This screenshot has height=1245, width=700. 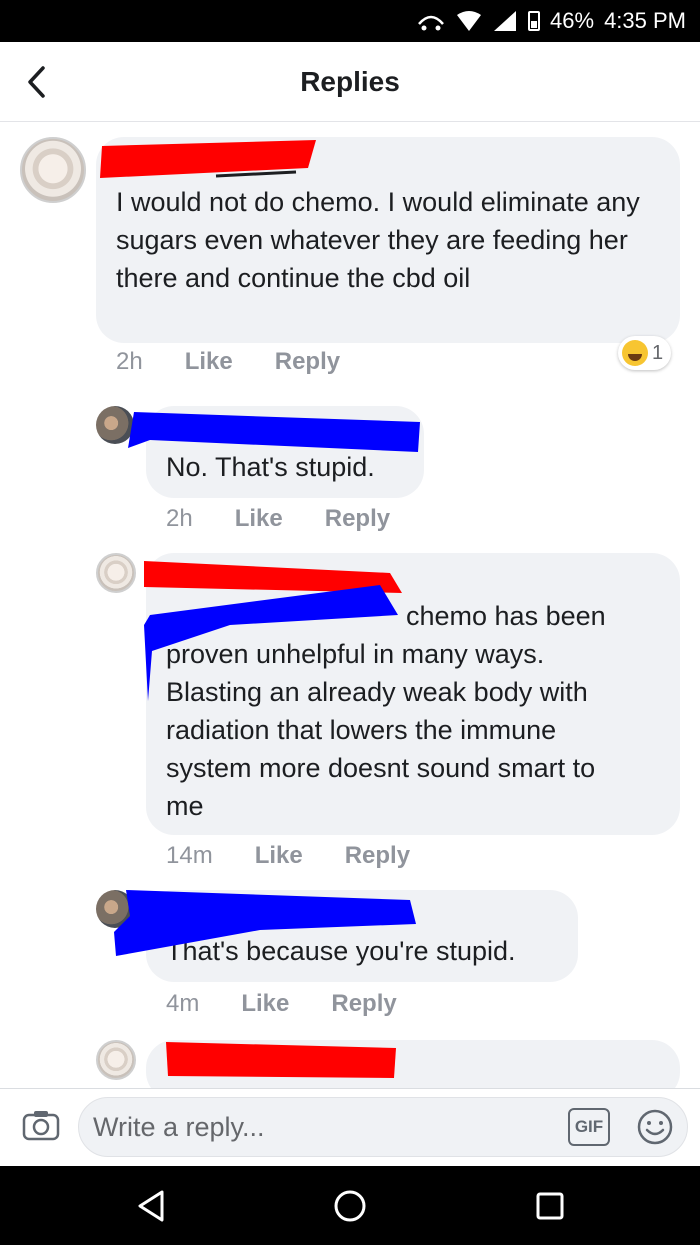 What do you see at coordinates (189, 855) in the screenshot?
I see `comment-time: 14m` at bounding box center [189, 855].